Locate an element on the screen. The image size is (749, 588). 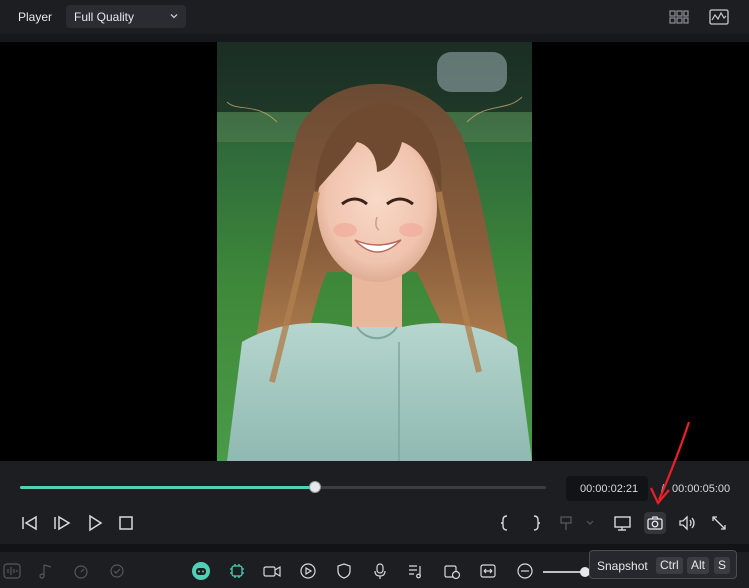
insert-icon is located at coordinates (577, 523).